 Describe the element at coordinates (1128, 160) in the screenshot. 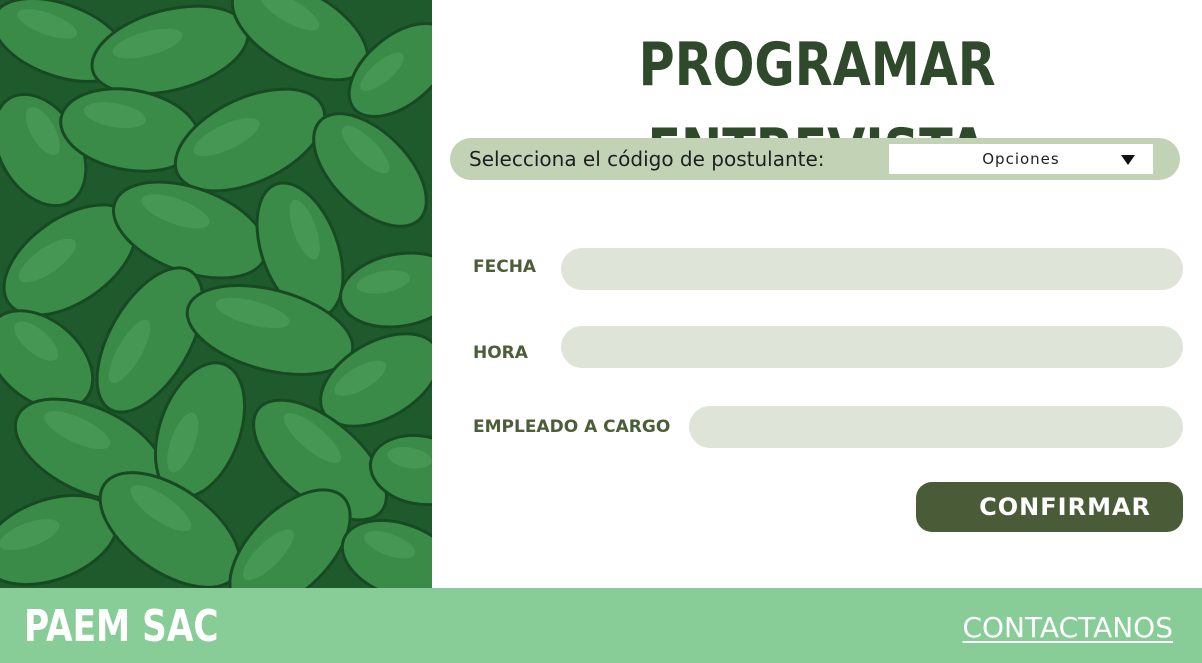

I see `caret-down-icon` at that location.